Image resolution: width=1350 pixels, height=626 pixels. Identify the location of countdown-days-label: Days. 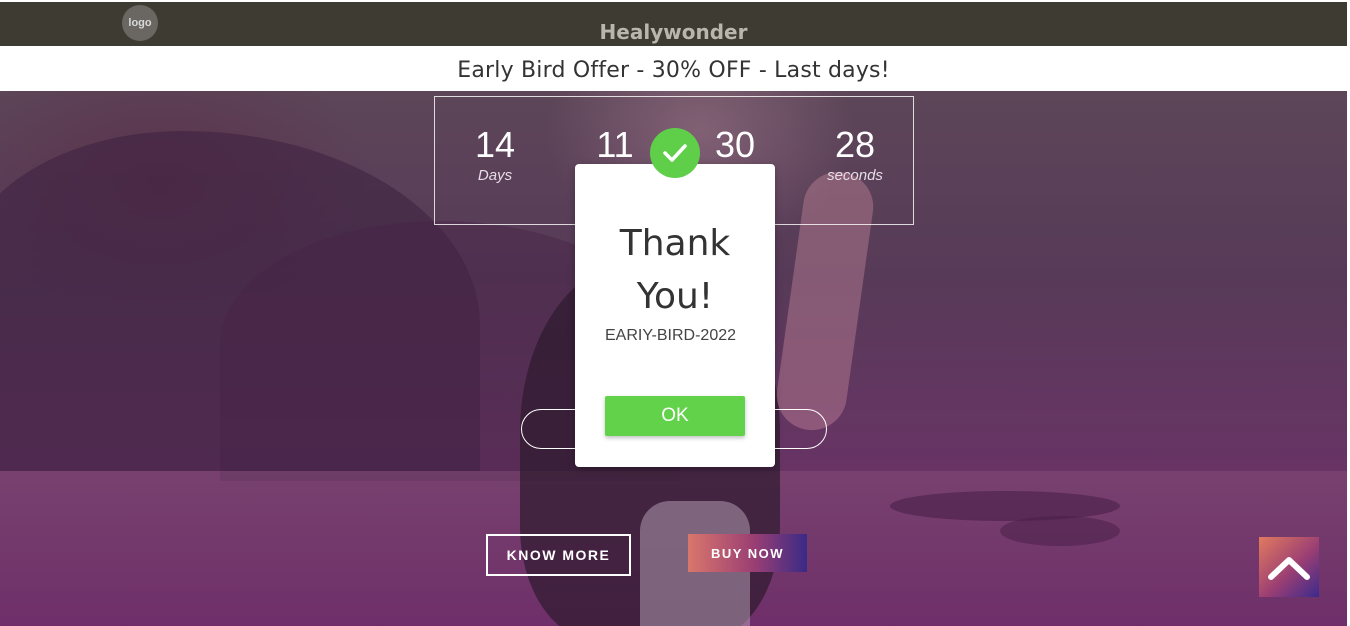
(495, 175).